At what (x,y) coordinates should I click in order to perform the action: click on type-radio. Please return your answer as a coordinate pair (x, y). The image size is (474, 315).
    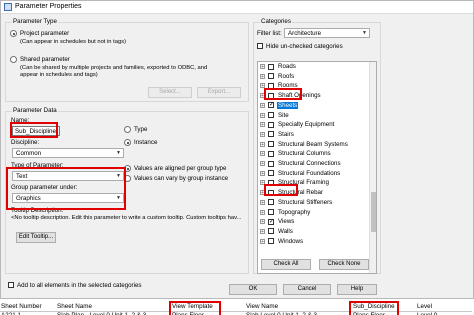
    Looking at the image, I should click on (127, 129).